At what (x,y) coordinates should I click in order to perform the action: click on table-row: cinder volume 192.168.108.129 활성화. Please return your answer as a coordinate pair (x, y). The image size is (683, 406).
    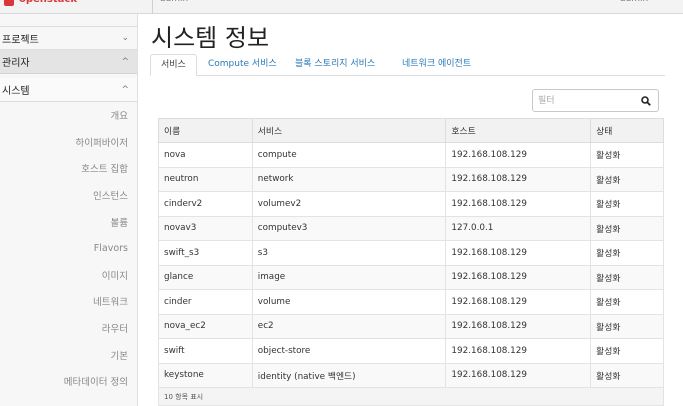
    Looking at the image, I should click on (411, 302).